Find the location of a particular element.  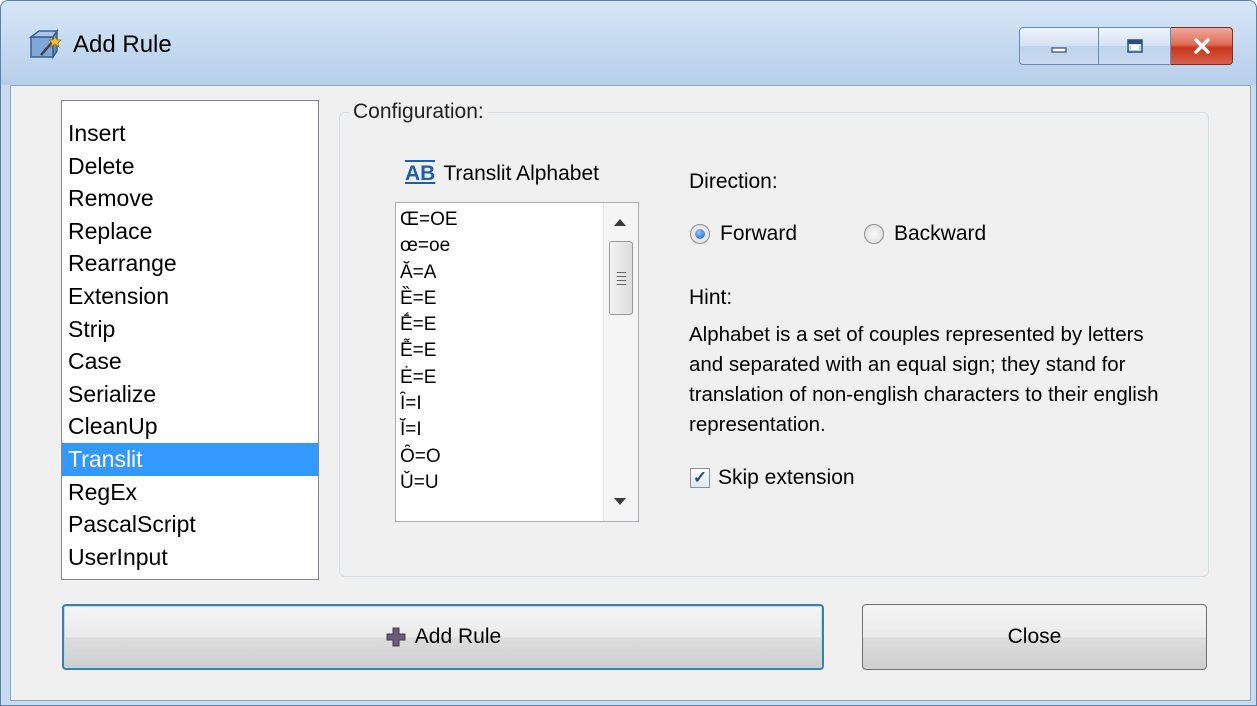

alphabet-line: Ȅ=E is located at coordinates (500, 299).